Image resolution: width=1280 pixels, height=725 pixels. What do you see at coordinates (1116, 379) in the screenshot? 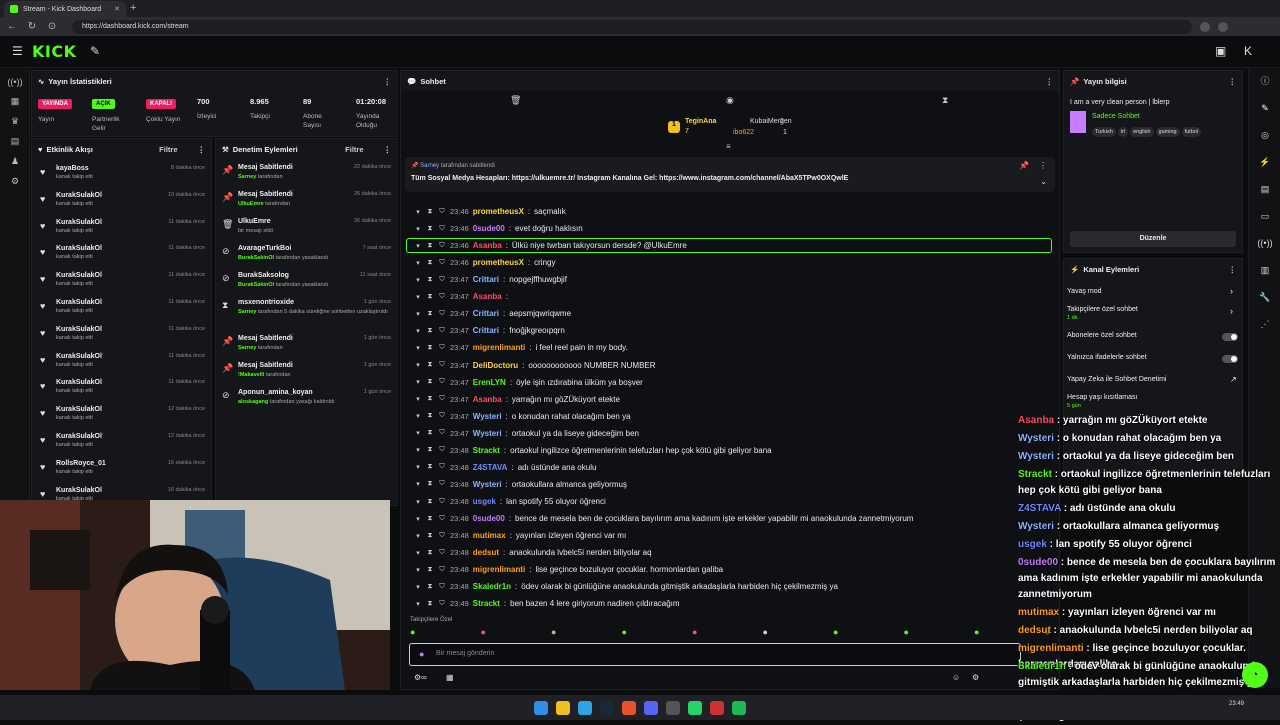
I see `ai-moderation-item: Yapay Zeka ile Sohbet Denetimi` at bounding box center [1116, 379].